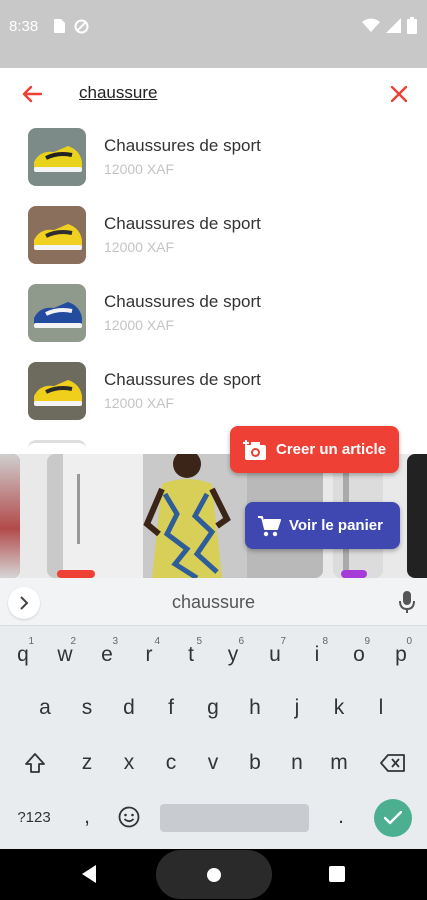 Image resolution: width=427 pixels, height=900 pixels. I want to click on key-x: x, so click(129, 763).